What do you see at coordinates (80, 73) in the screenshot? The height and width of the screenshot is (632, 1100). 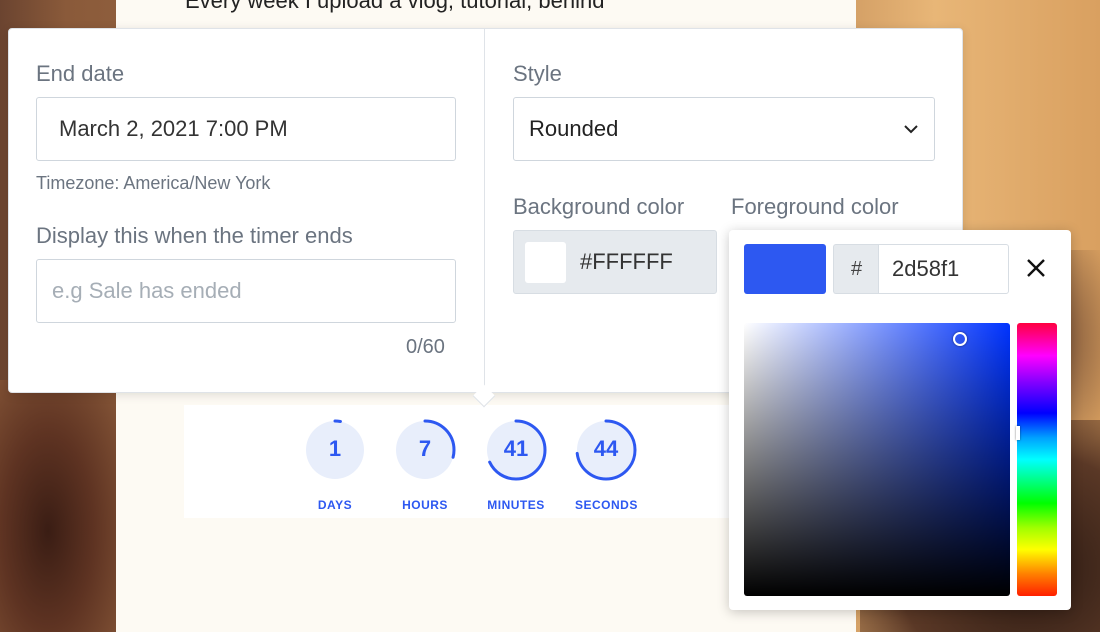 I see `end-date-label: End date` at bounding box center [80, 73].